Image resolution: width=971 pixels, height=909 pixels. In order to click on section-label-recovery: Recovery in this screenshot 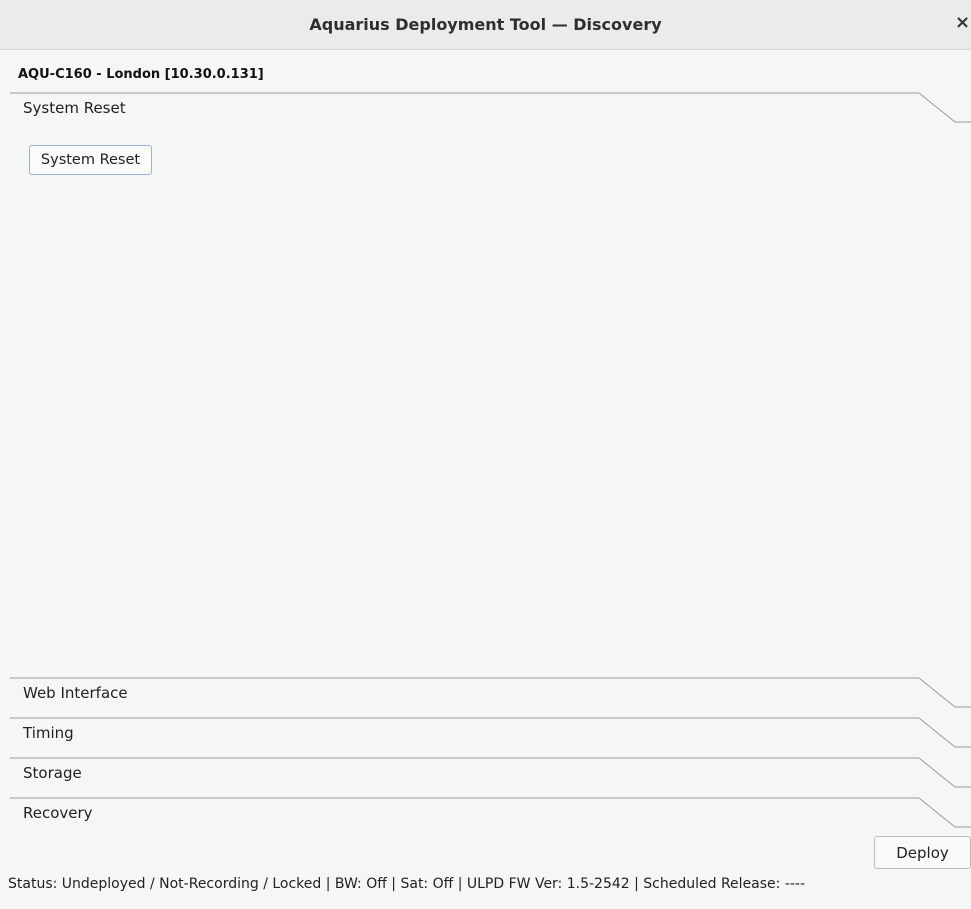, I will do `click(58, 813)`.